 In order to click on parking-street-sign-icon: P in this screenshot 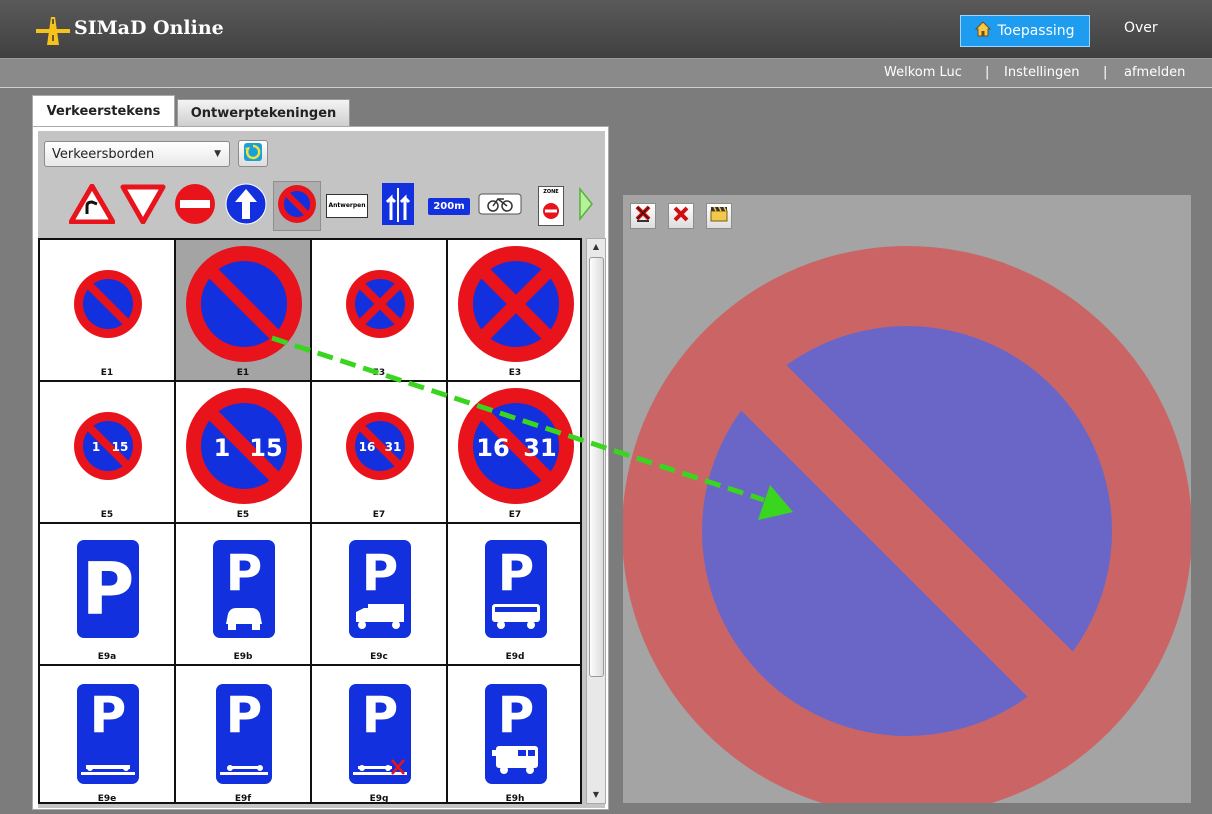, I will do `click(380, 734)`.